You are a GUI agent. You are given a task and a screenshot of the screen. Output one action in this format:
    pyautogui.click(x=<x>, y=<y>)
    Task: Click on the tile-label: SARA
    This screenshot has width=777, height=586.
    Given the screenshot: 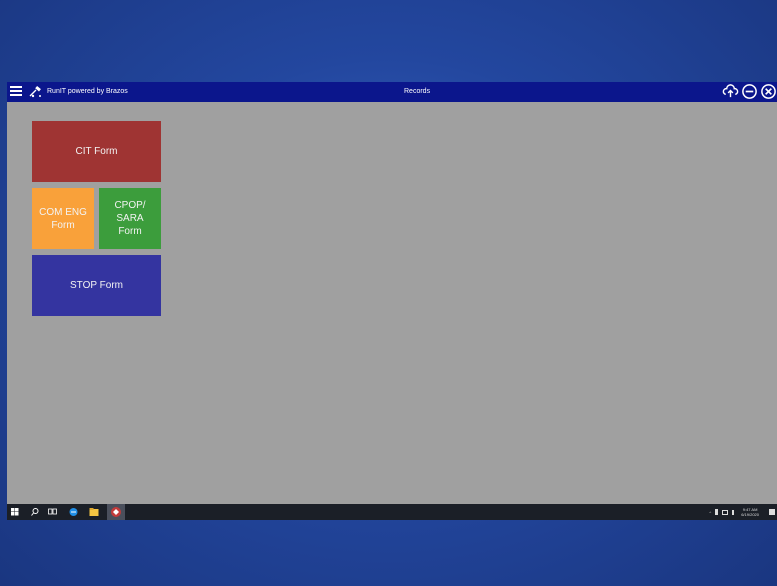 What is the action you would take?
    pyautogui.click(x=130, y=218)
    